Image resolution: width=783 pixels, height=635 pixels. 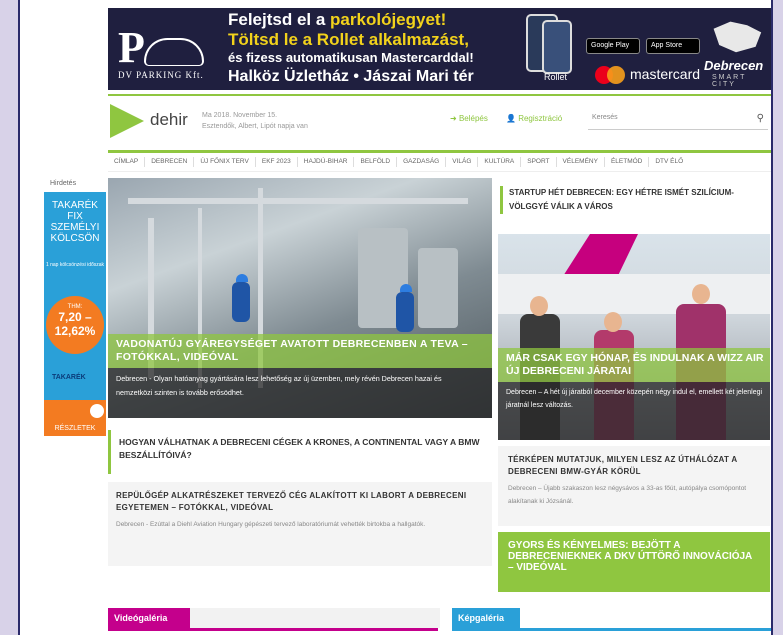 I want to click on video-gallery-heading: Videógaléria, so click(x=150, y=618).